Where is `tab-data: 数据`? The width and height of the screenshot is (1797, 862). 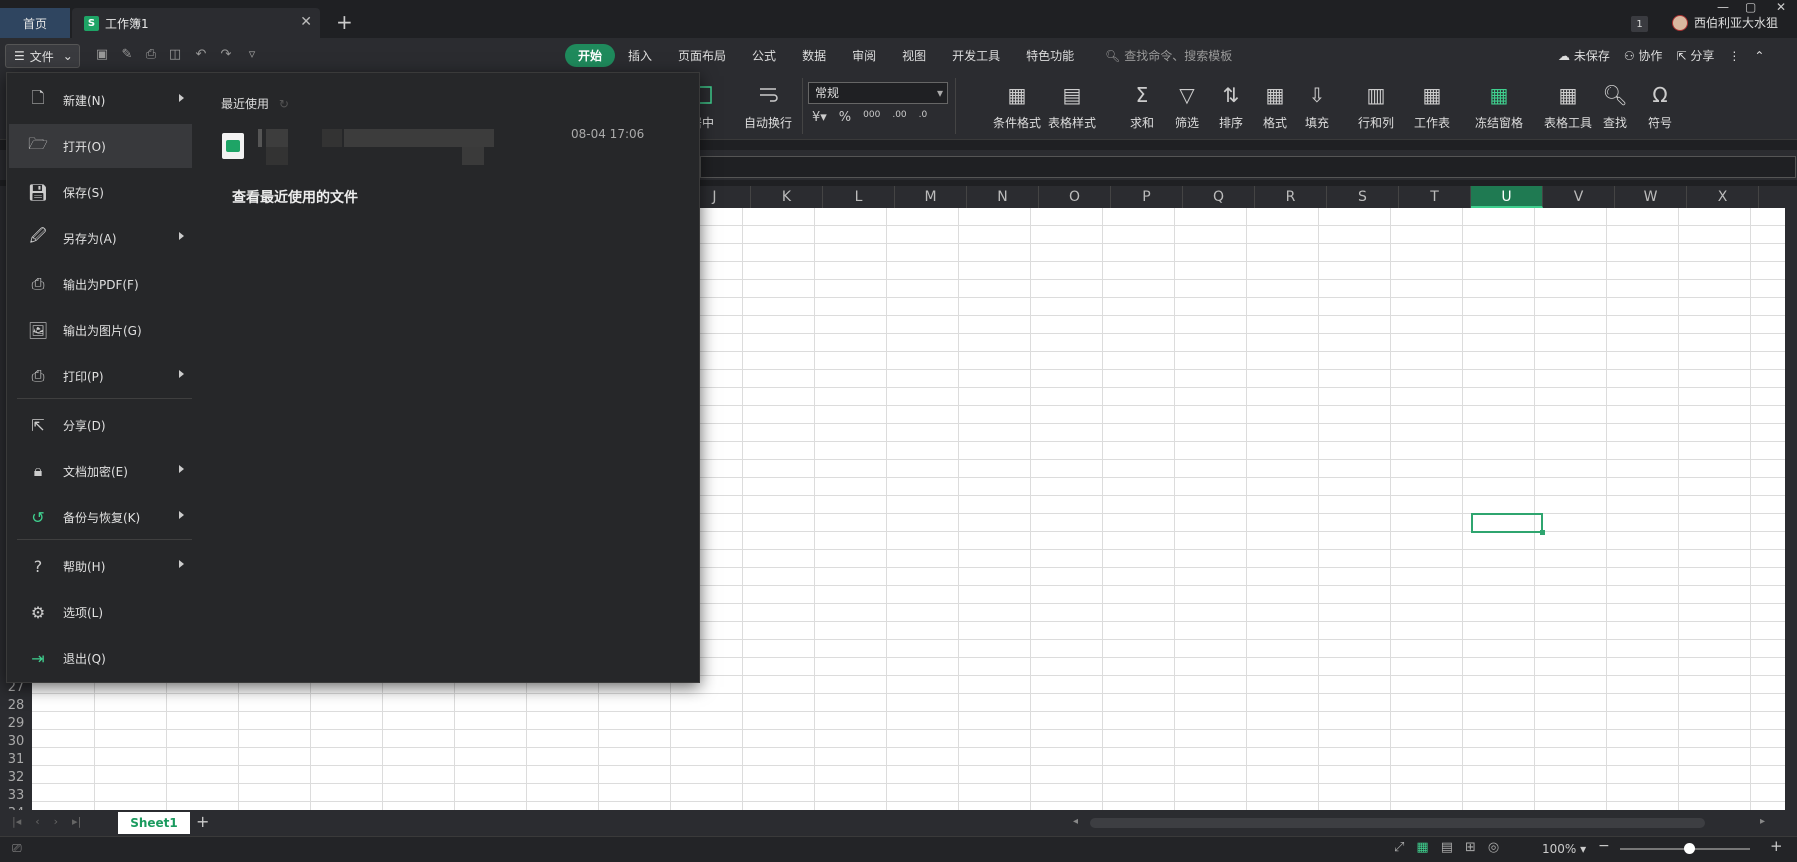 tab-data: 数据 is located at coordinates (814, 55).